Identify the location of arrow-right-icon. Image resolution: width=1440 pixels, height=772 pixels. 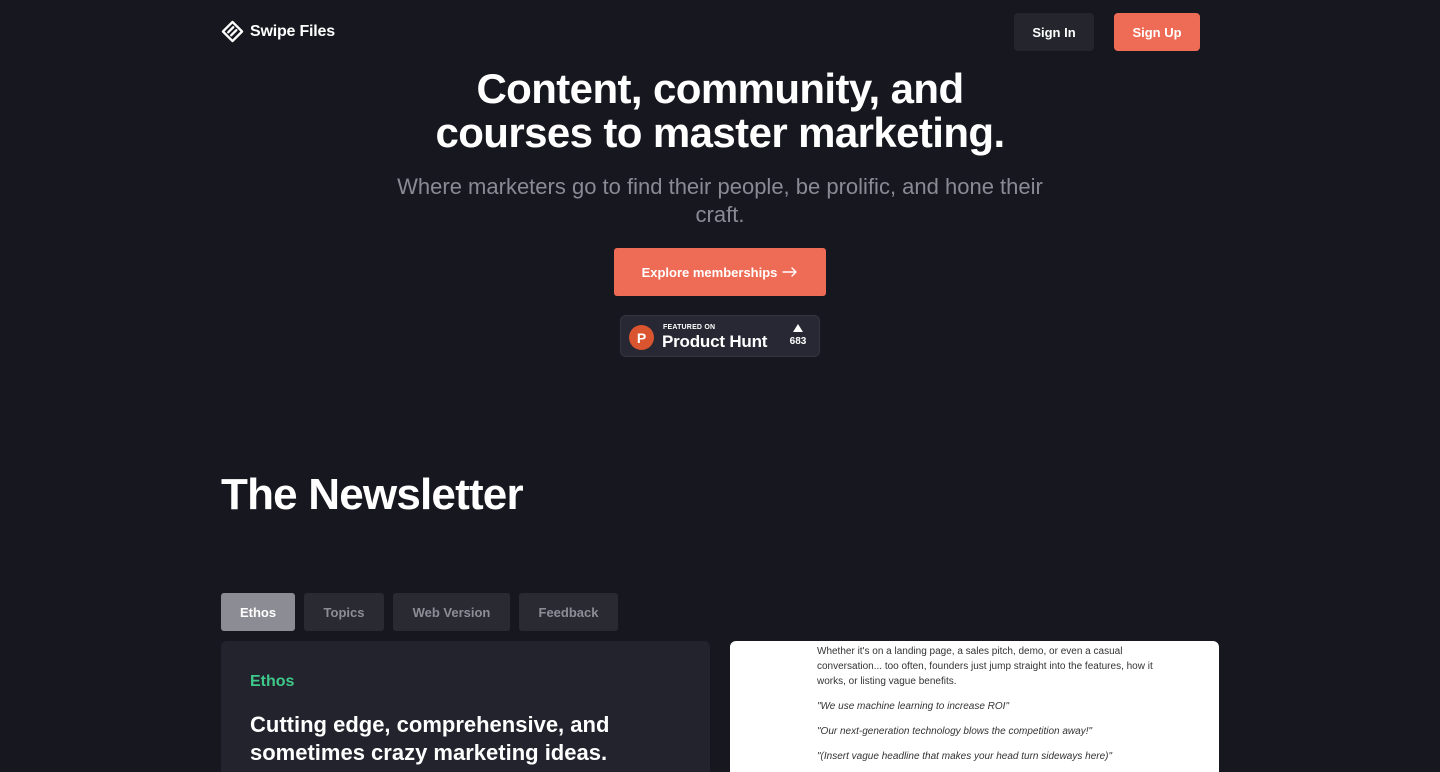
(790, 272).